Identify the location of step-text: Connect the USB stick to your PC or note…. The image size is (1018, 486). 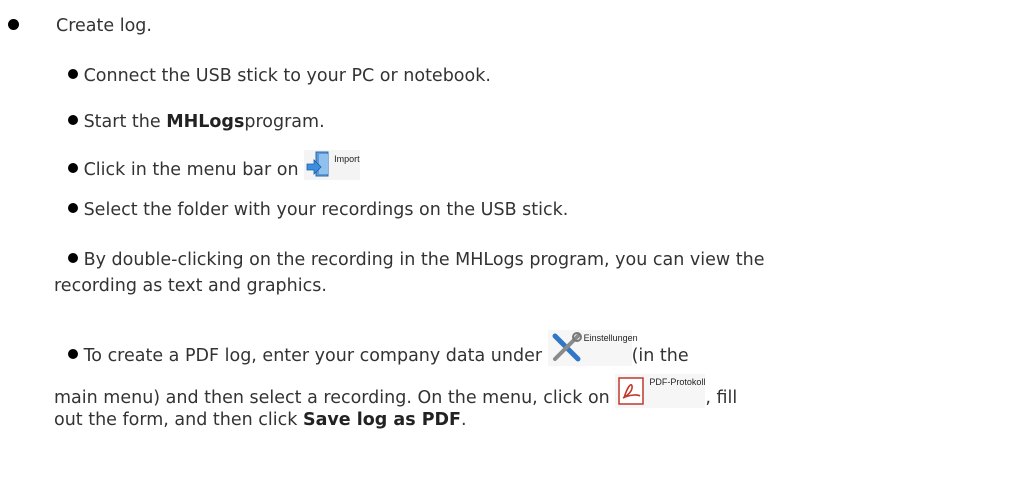
(287, 76).